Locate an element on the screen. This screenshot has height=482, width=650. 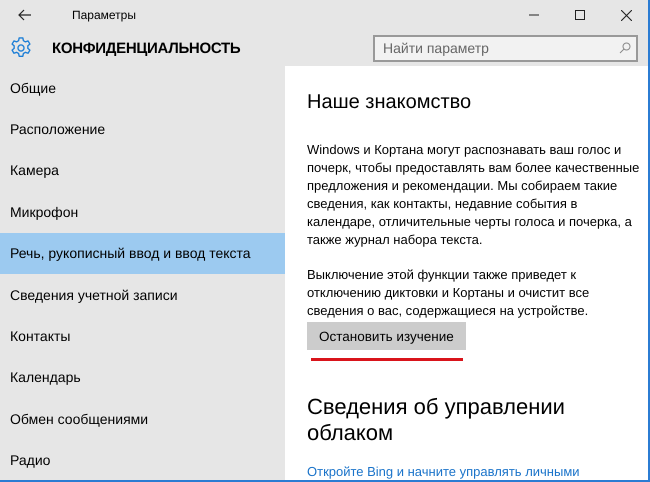
description-text: Выключение этой функции также приведет к отключению диктовки и Кортаны и очистит все сведения о вас, содержащиеся на устройстве. is located at coordinates (448, 293).